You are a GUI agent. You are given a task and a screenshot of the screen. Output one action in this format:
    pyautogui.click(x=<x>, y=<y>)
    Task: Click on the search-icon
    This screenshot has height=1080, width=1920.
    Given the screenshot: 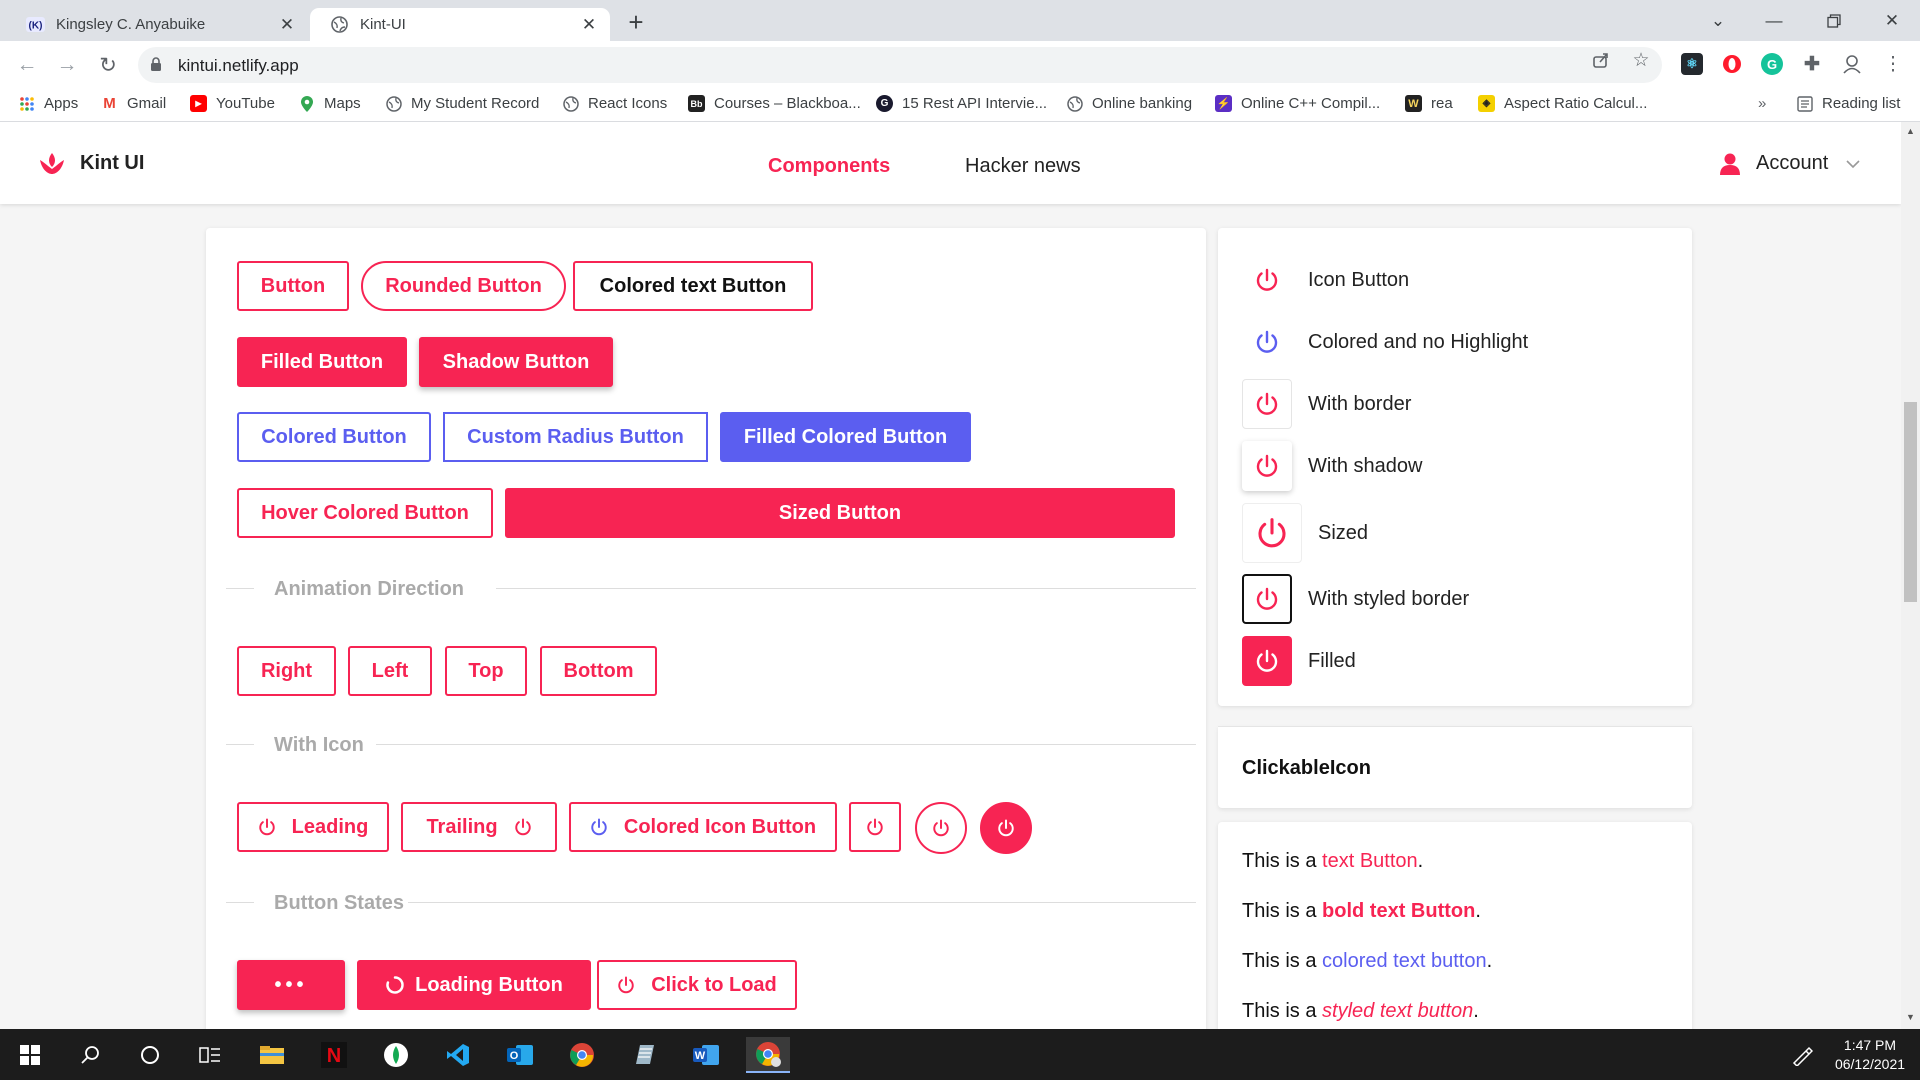 What is the action you would take?
    pyautogui.click(x=90, y=1055)
    